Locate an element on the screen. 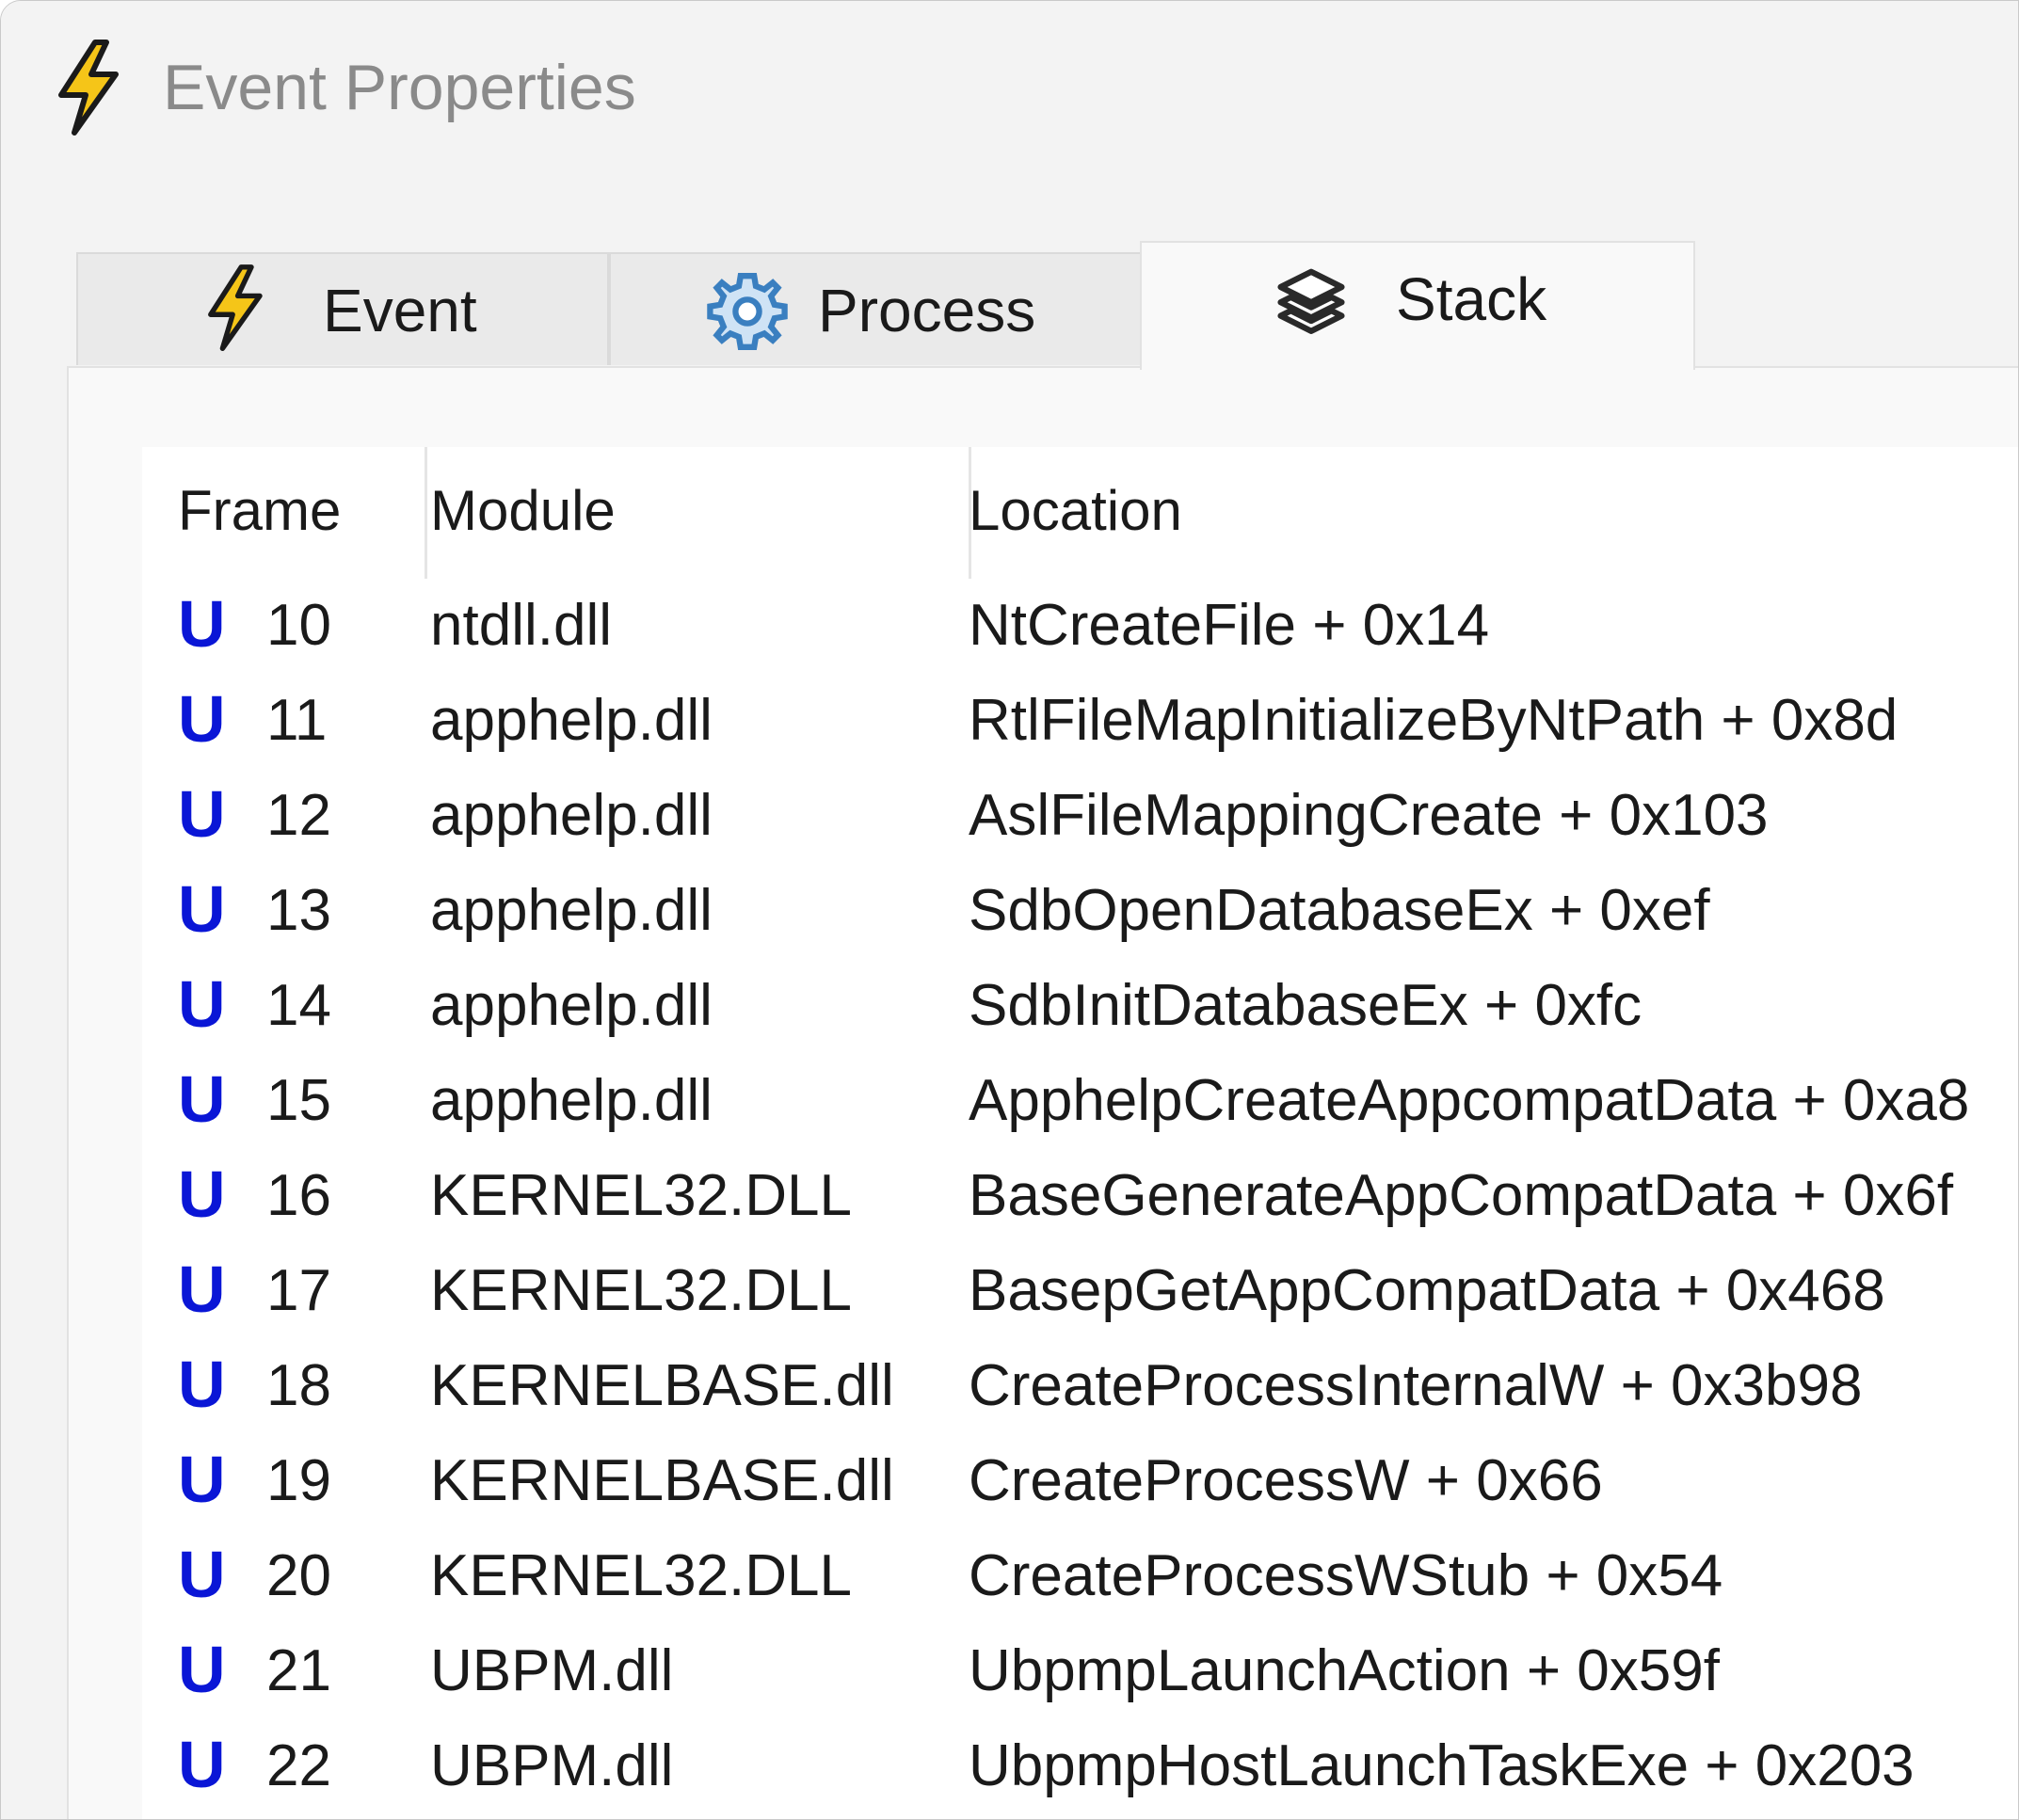 This screenshot has height=1820, width=2019. table-row: U 21 UBPM.dll UbpmpLaunchAction + 0x59f is located at coordinates (1080, 1672).